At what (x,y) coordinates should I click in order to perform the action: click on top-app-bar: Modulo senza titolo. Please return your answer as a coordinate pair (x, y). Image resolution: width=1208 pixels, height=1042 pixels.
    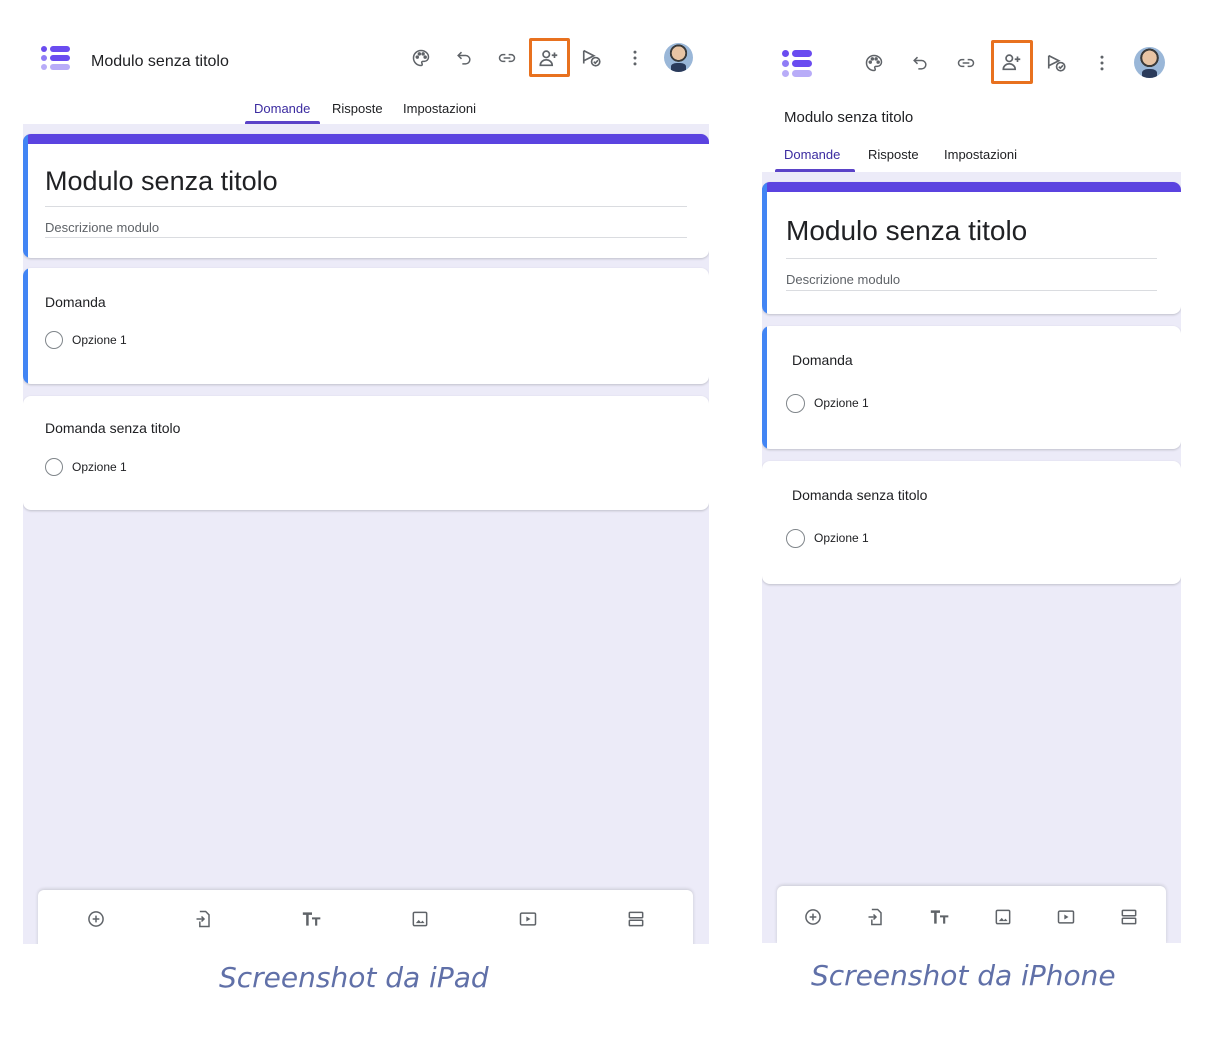
    Looking at the image, I should click on (366, 62).